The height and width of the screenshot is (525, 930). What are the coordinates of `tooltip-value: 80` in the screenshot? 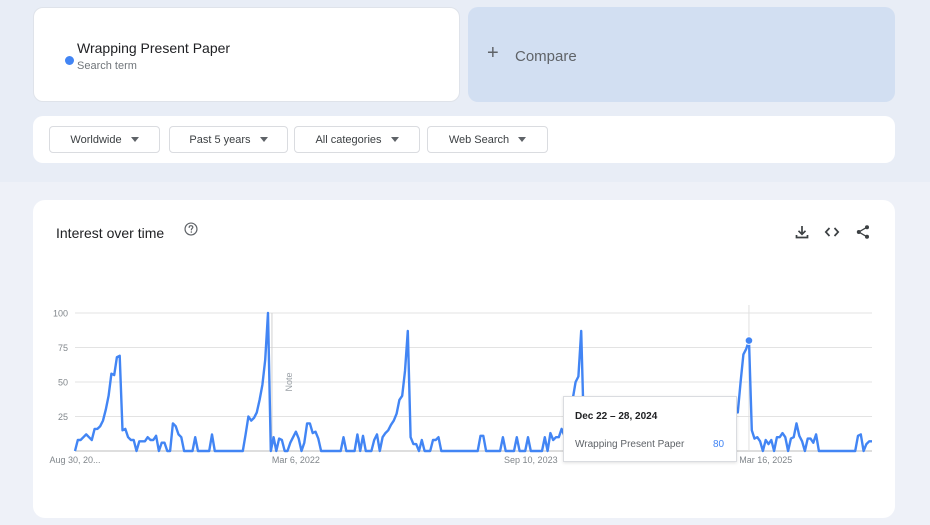 It's located at (719, 444).